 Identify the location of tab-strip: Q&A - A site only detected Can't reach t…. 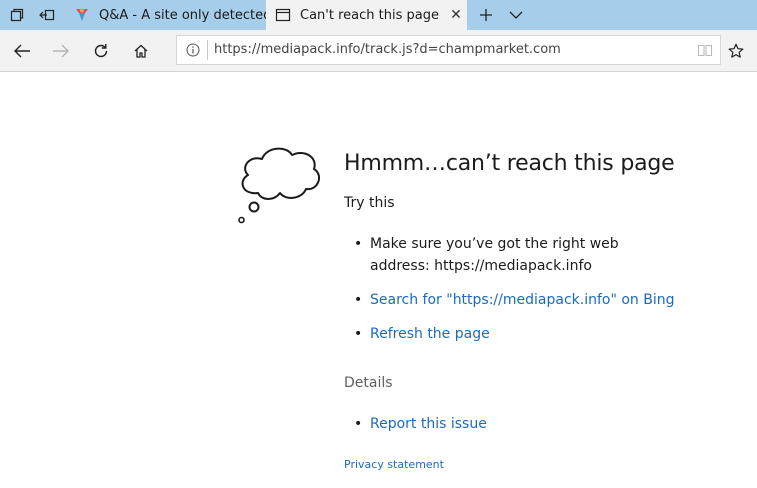
(378, 15).